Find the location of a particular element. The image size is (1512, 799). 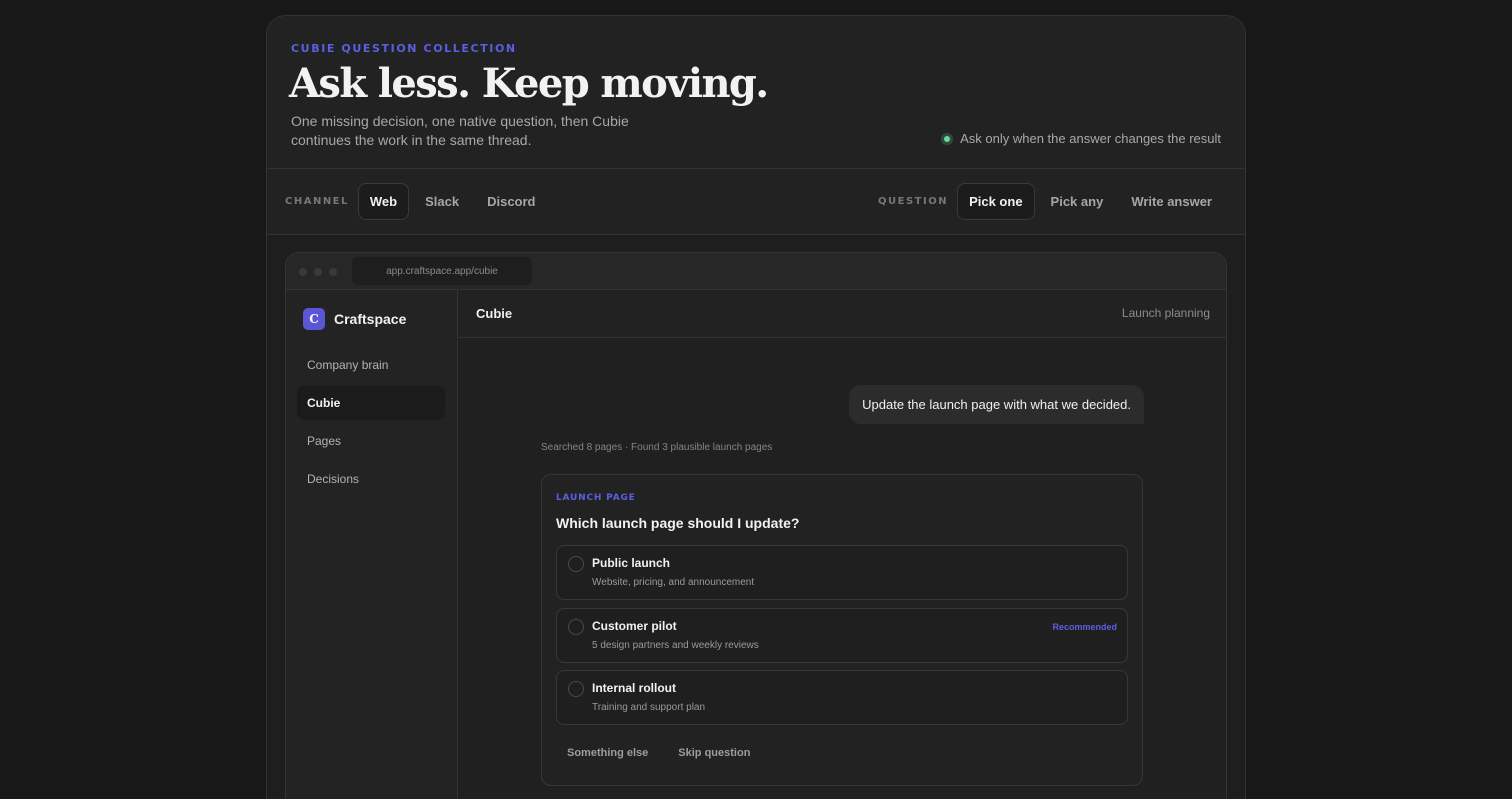

question-text: Which launch page should I update? is located at coordinates (678, 523).